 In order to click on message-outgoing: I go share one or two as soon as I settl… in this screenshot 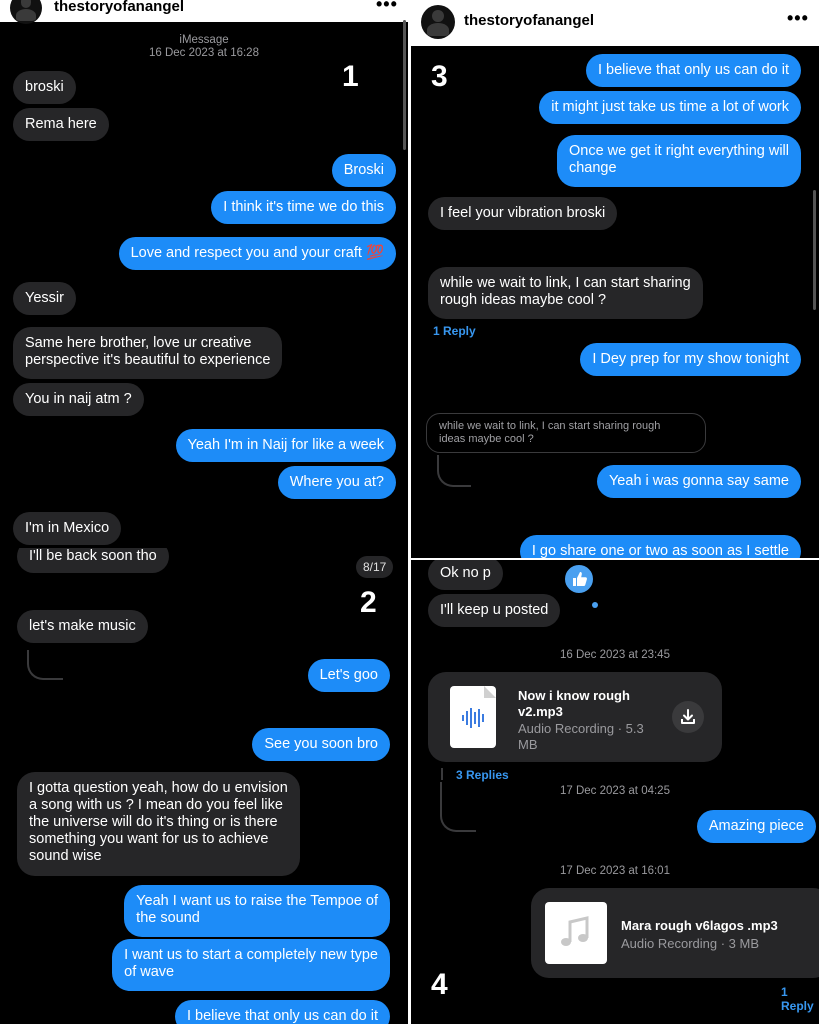, I will do `click(660, 546)`.